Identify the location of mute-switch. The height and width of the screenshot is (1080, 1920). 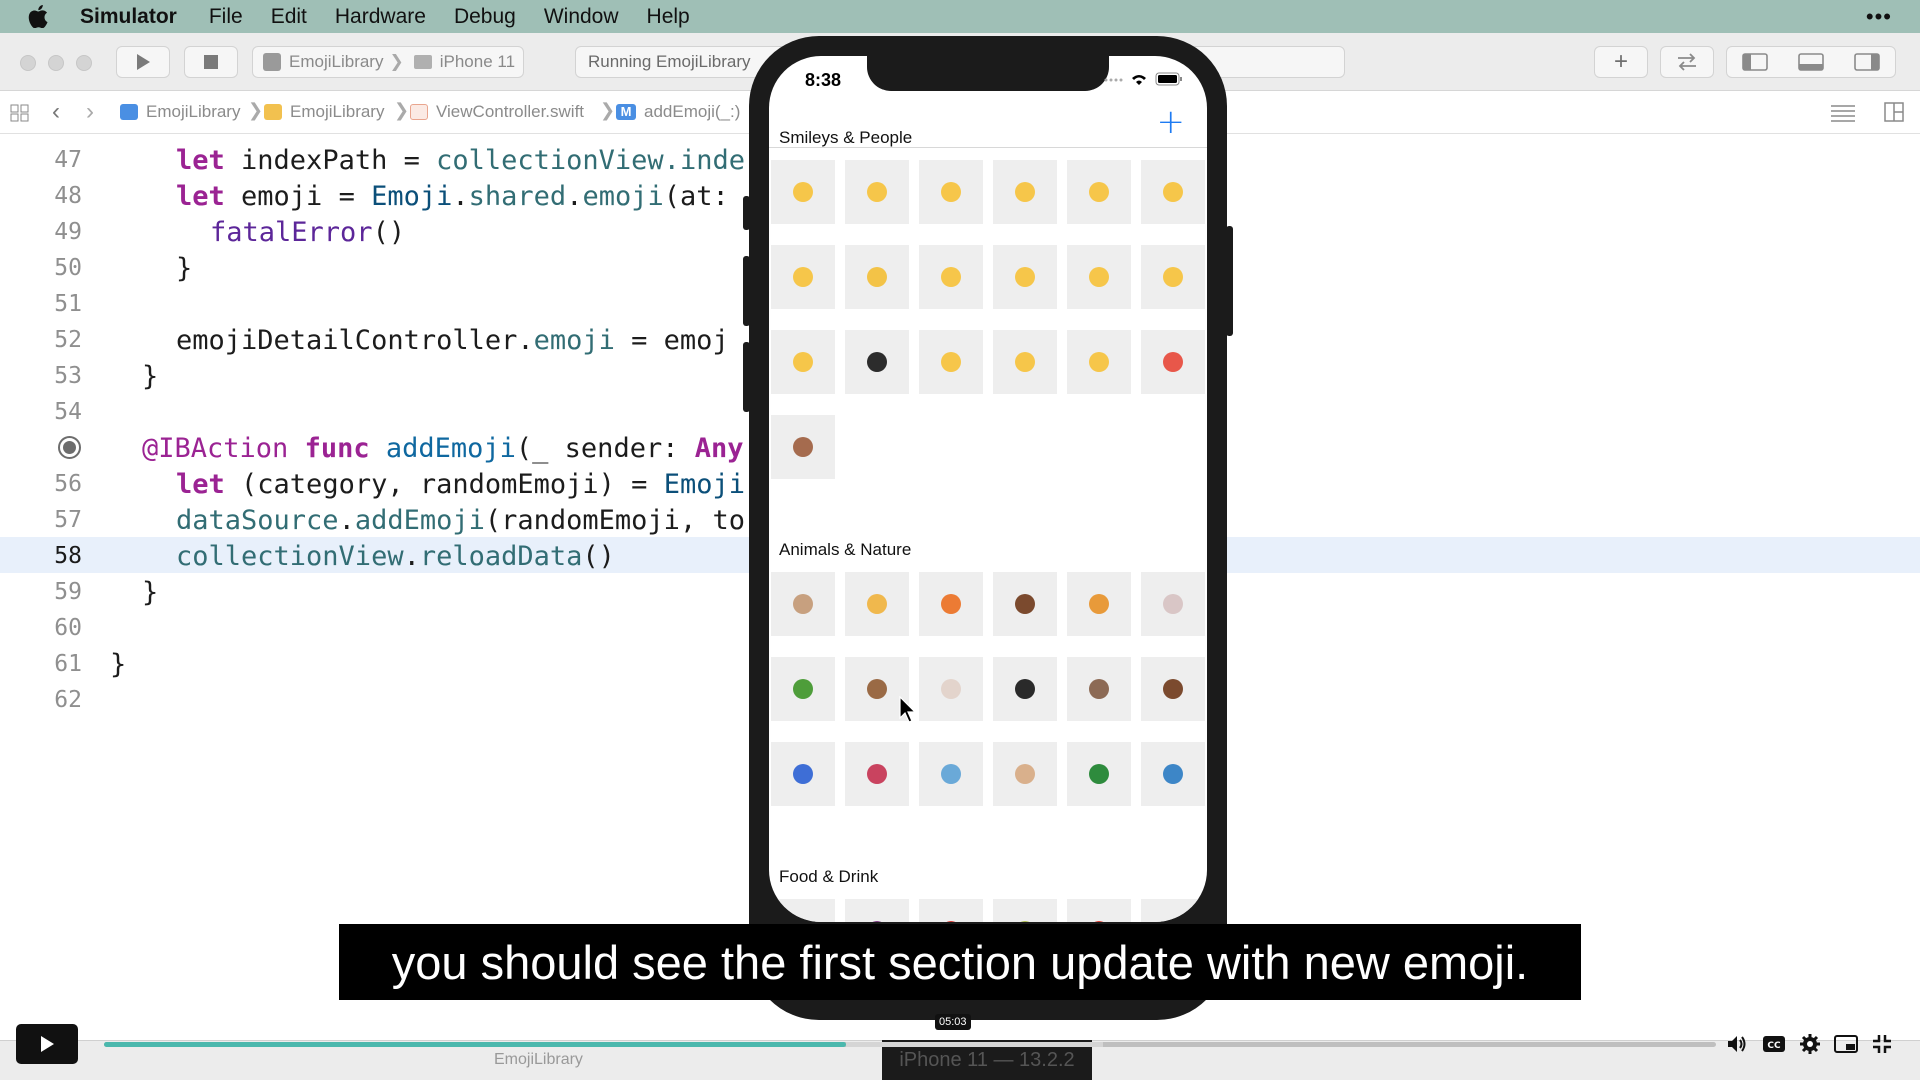
(746, 213).